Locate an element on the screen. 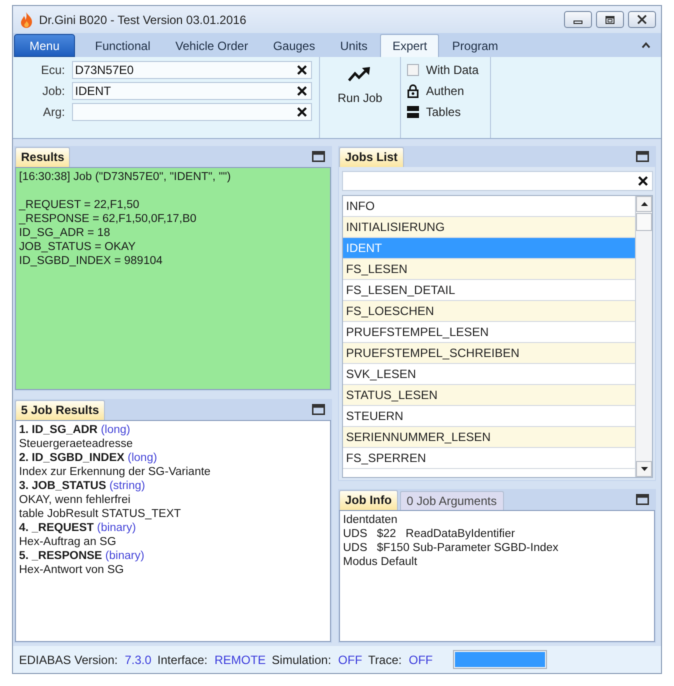 Image resolution: width=674 pixels, height=686 pixels. trend-arrow-icon is located at coordinates (360, 74).